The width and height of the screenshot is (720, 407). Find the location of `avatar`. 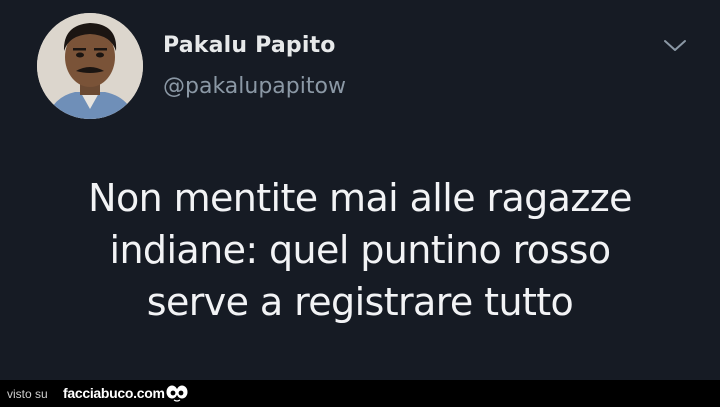

avatar is located at coordinates (90, 66).